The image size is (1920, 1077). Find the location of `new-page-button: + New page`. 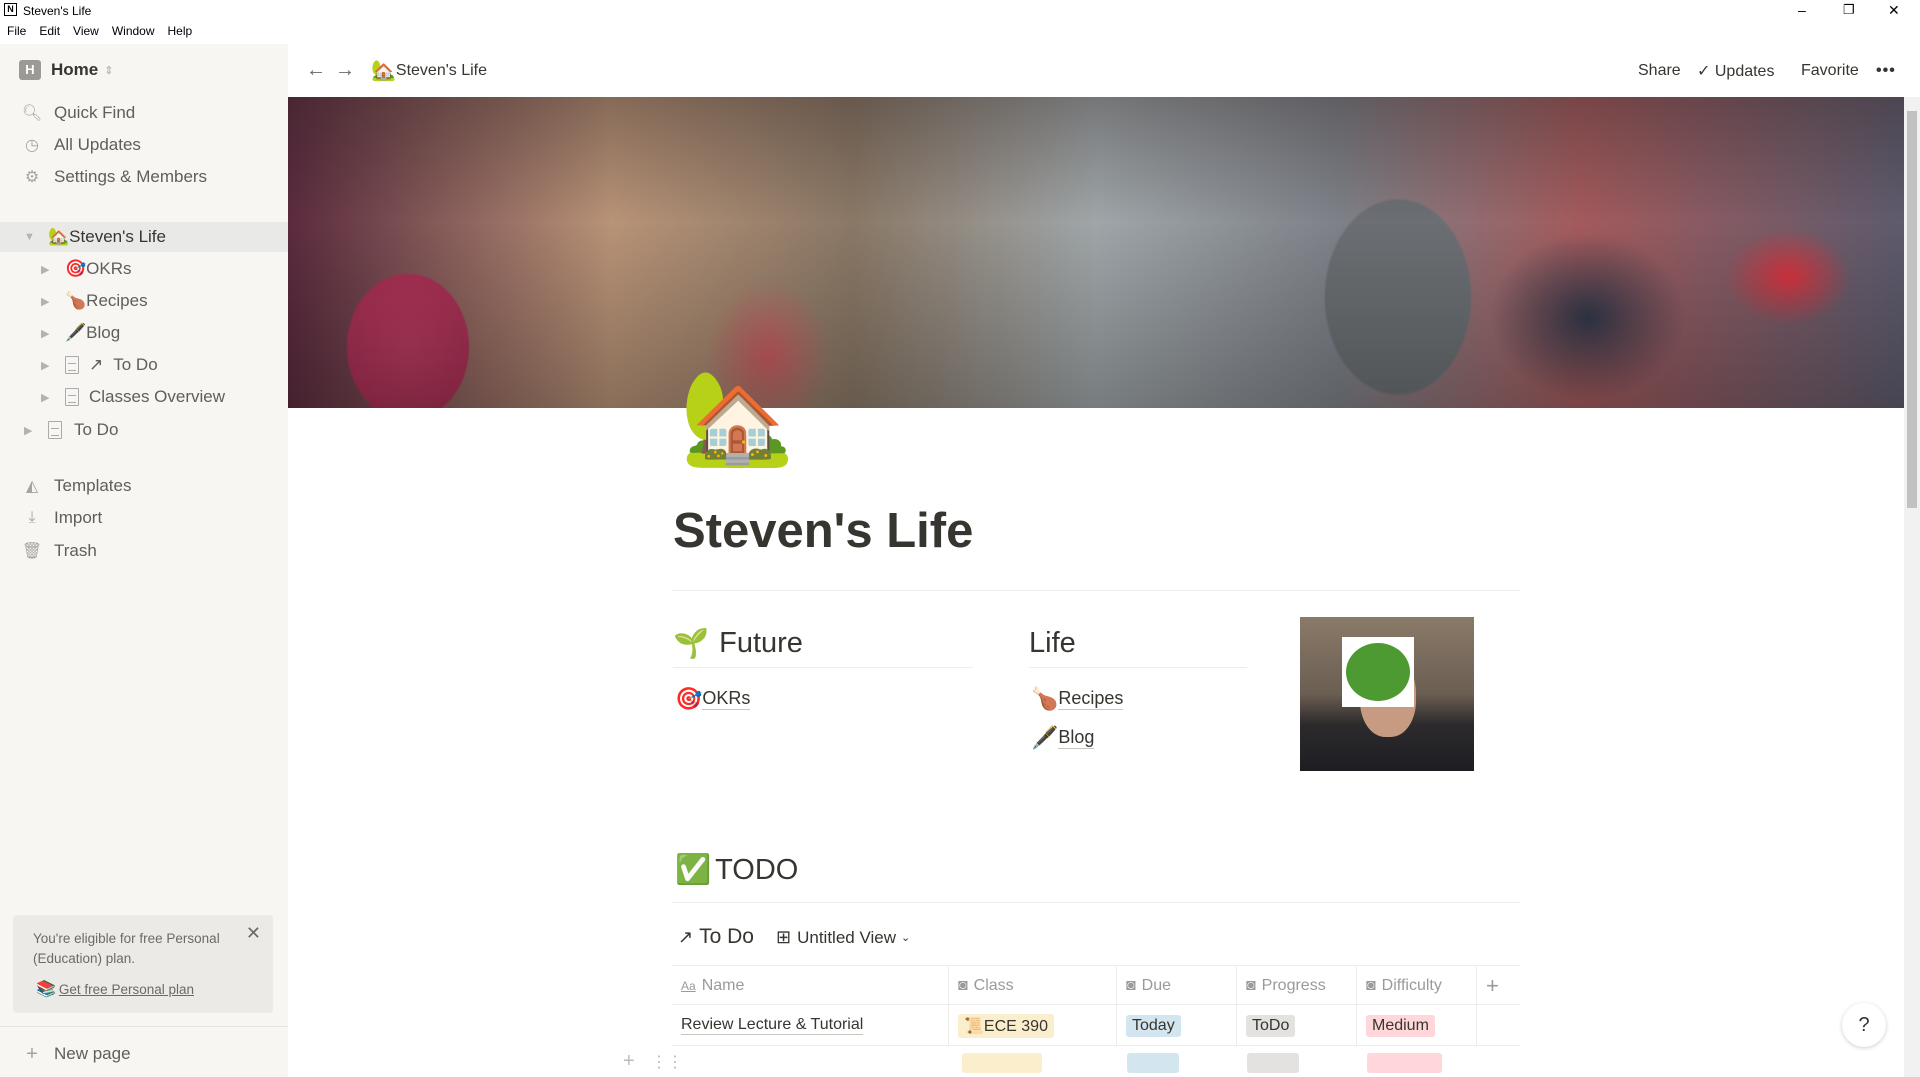

new-page-button: + New page is located at coordinates (144, 1054).